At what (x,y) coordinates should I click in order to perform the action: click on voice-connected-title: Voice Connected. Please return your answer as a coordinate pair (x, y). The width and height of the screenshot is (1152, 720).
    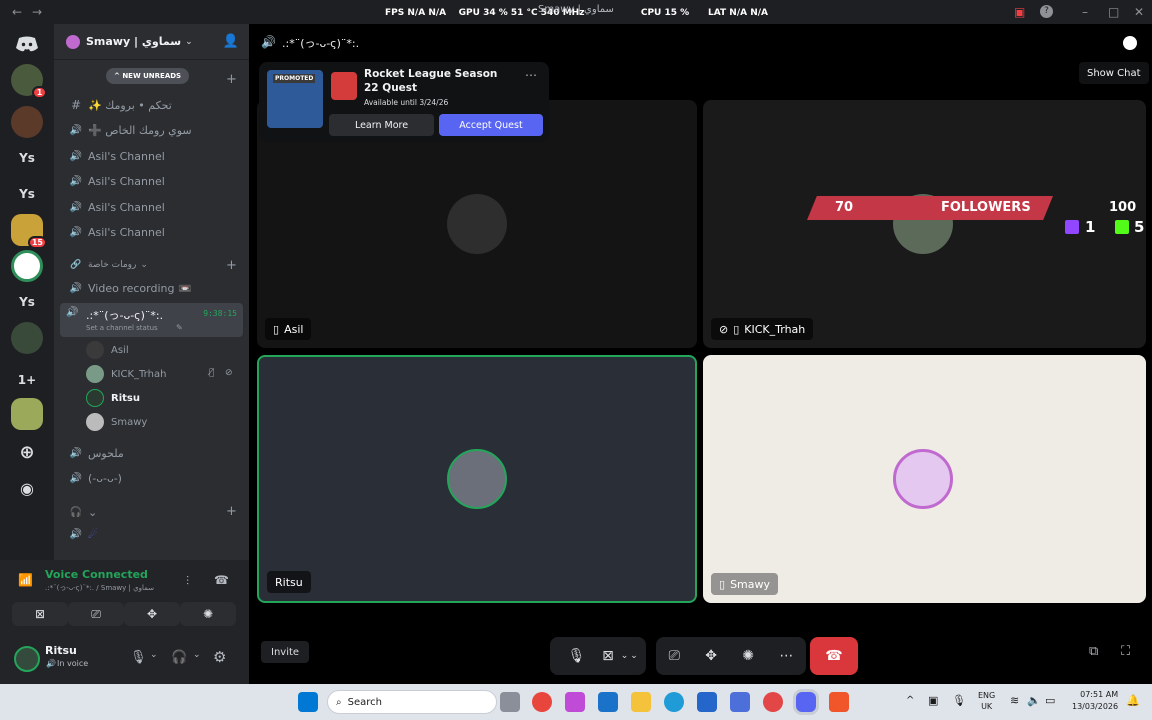
    Looking at the image, I should click on (96, 574).